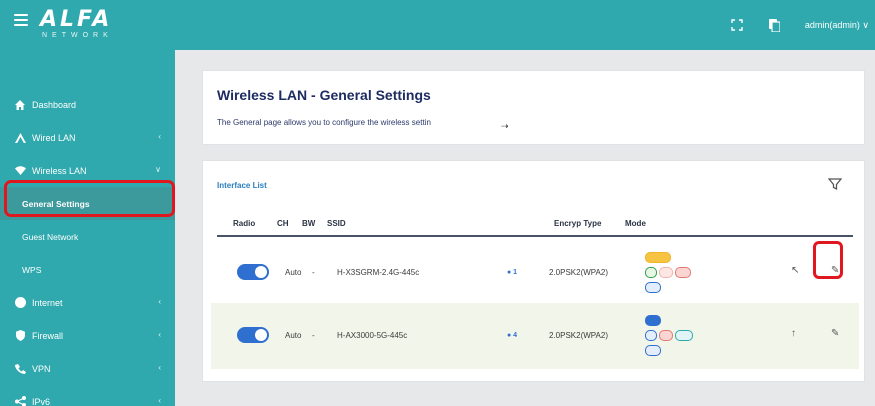 Image resolution: width=875 pixels, height=406 pixels. Describe the element at coordinates (505, 126) in the screenshot. I see `mouse-cursor-icon: ⇢` at that location.